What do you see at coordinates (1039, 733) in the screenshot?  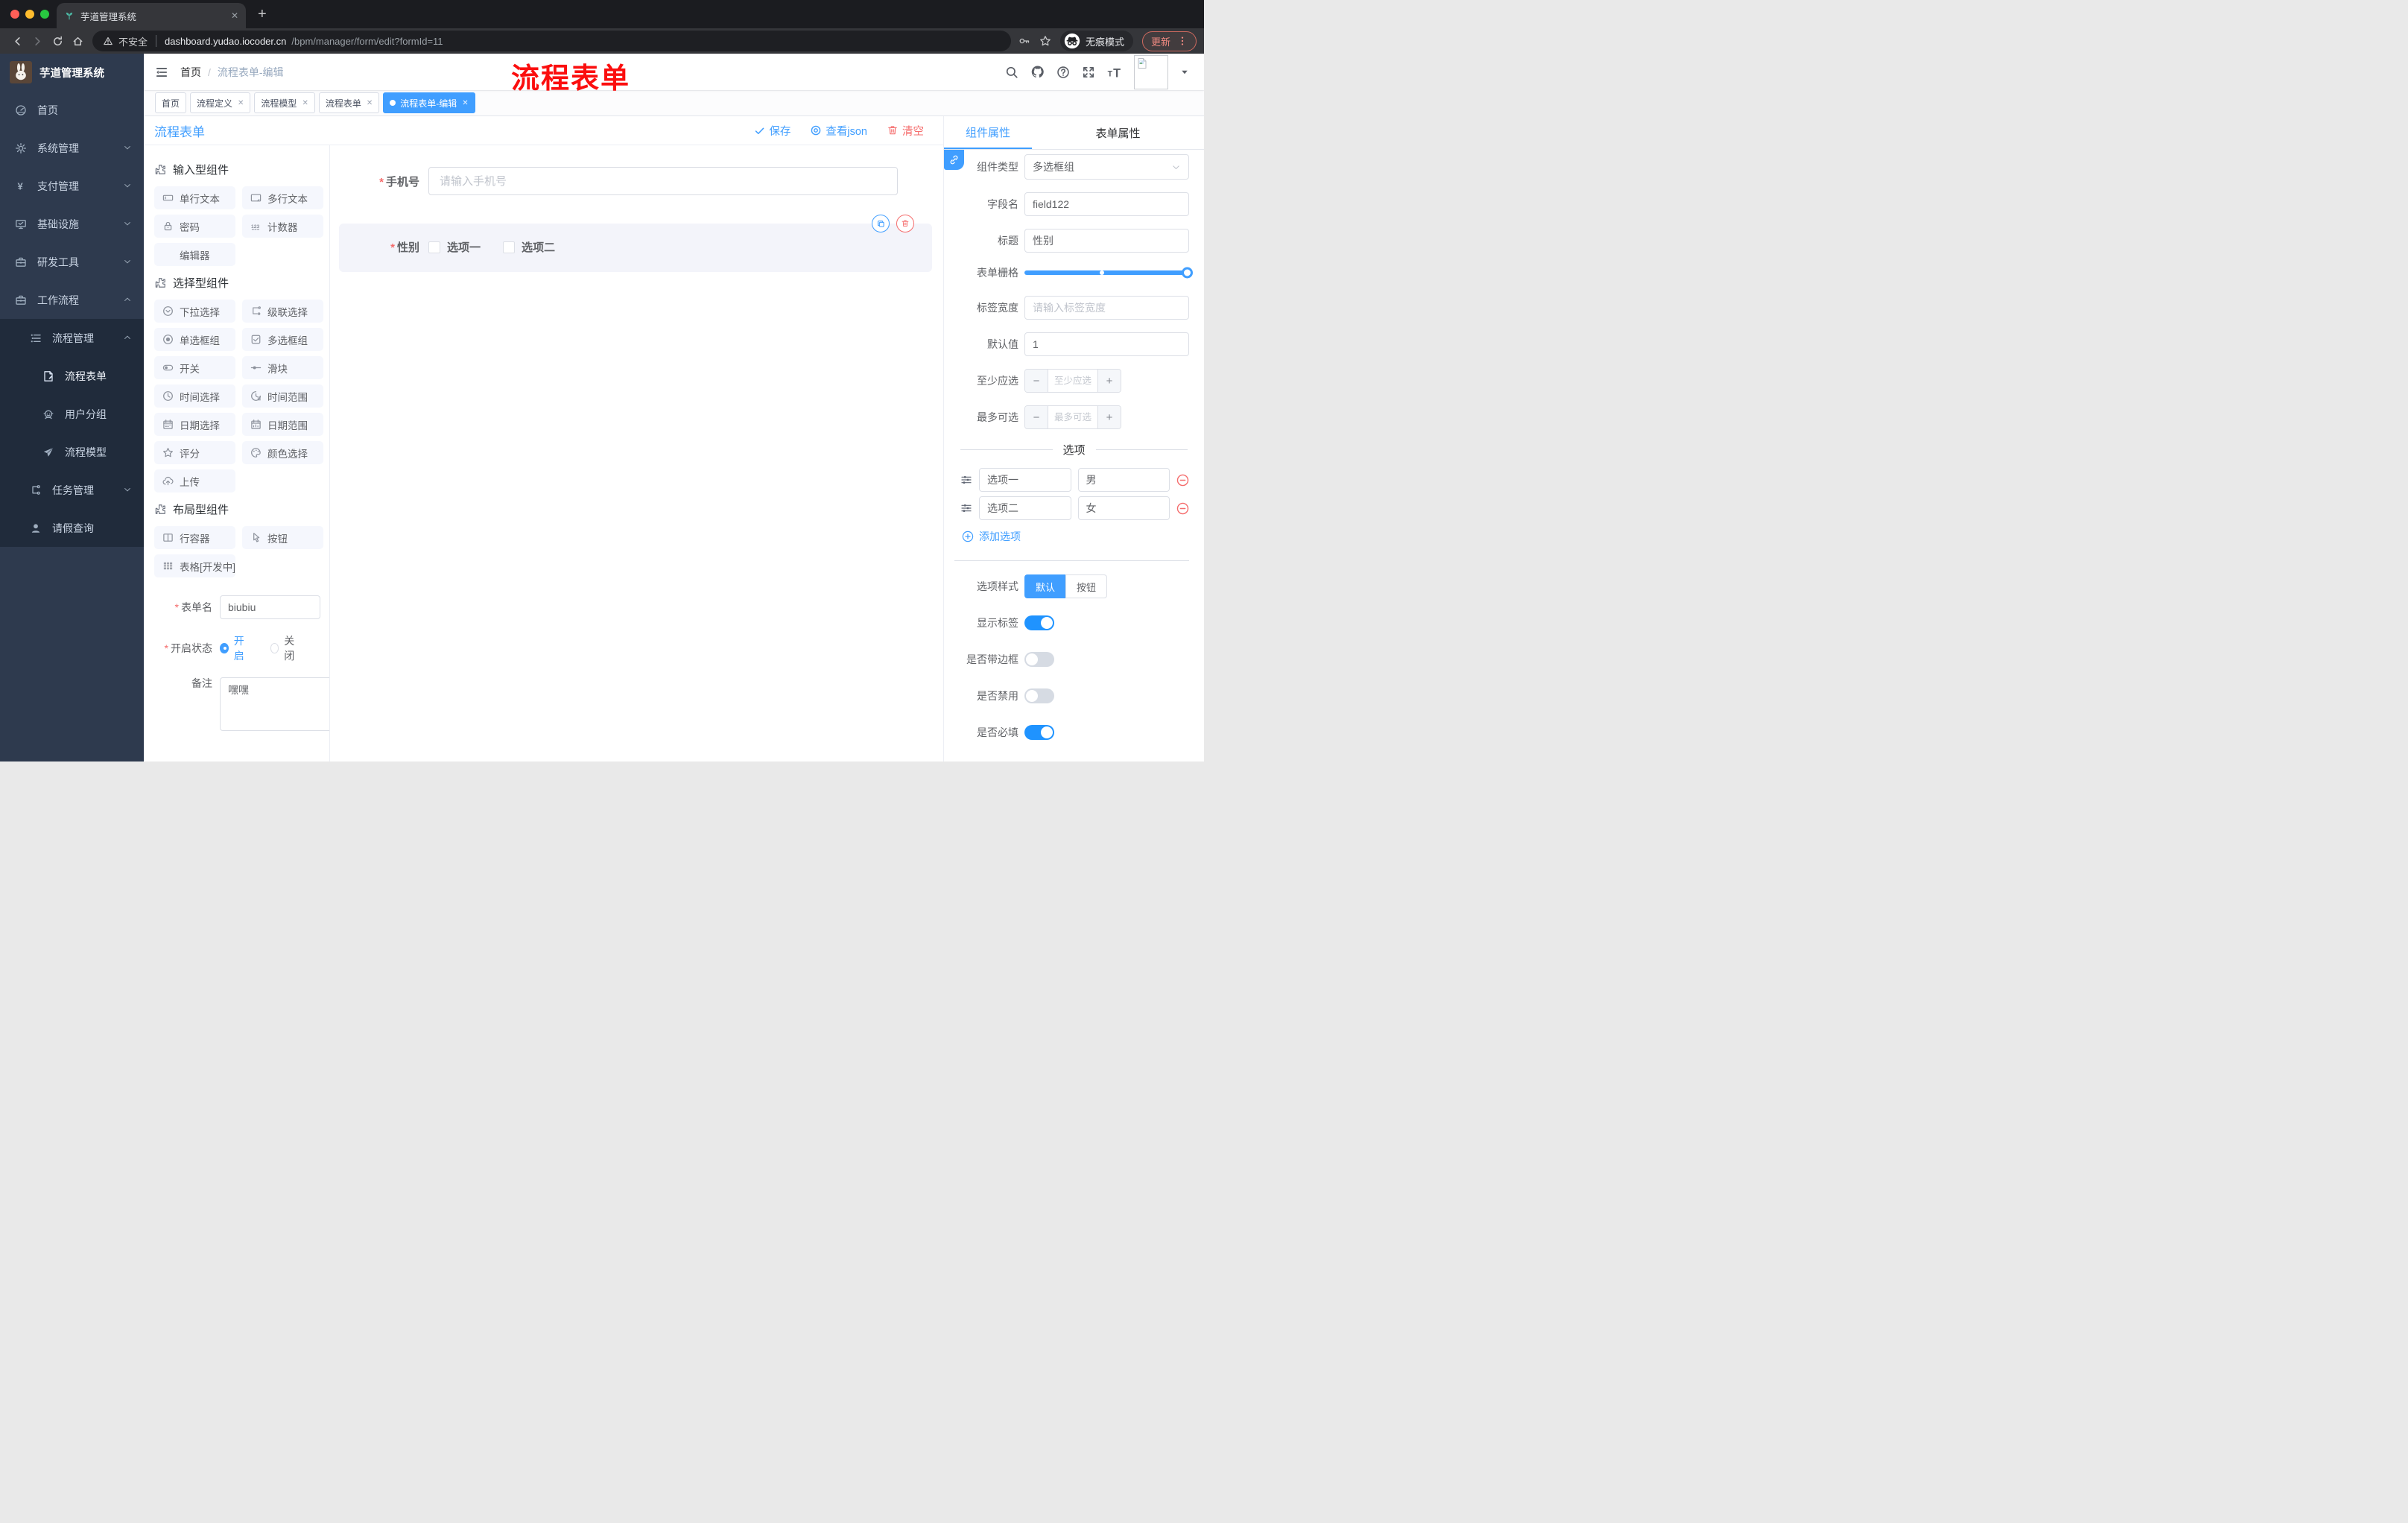 I see `required-toggle` at bounding box center [1039, 733].